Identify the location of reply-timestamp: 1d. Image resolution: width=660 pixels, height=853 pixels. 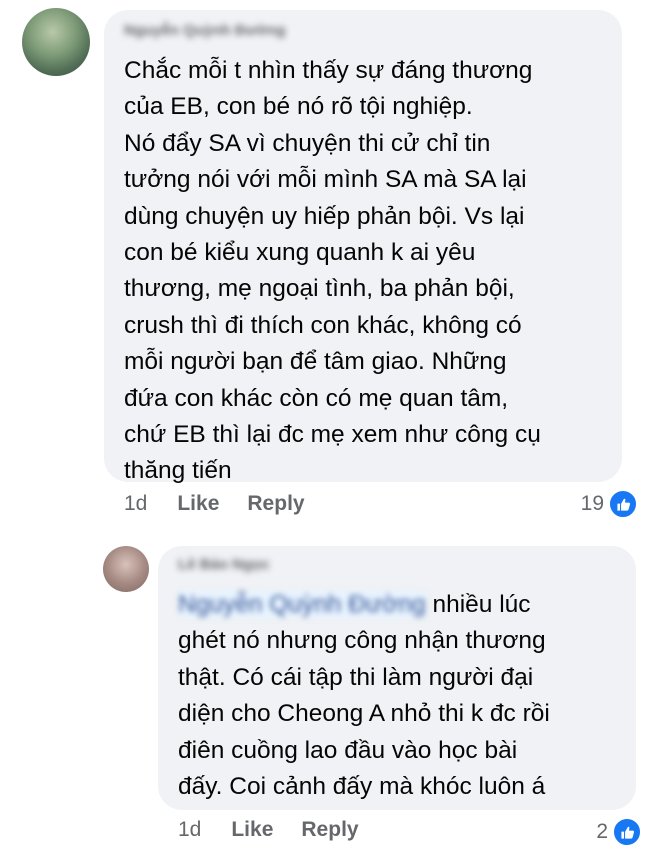
(189, 830).